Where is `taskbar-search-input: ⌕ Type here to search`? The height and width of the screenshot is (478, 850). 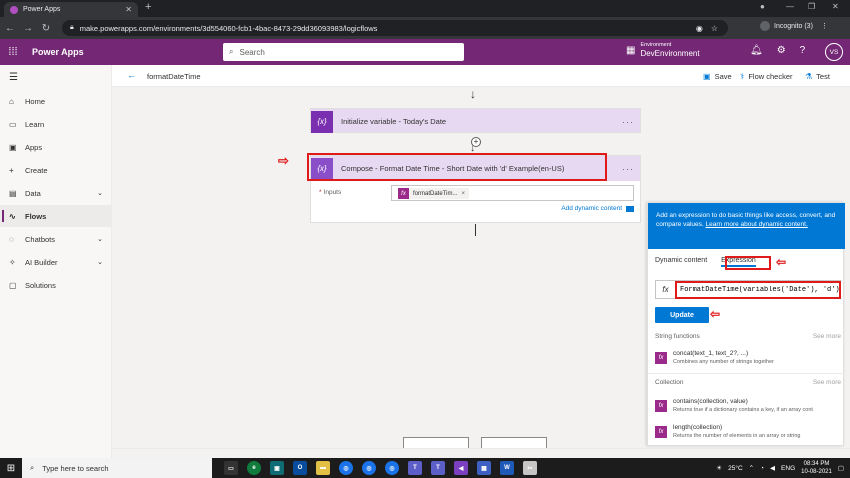
taskbar-search-input: ⌕ Type here to search is located at coordinates (117, 468).